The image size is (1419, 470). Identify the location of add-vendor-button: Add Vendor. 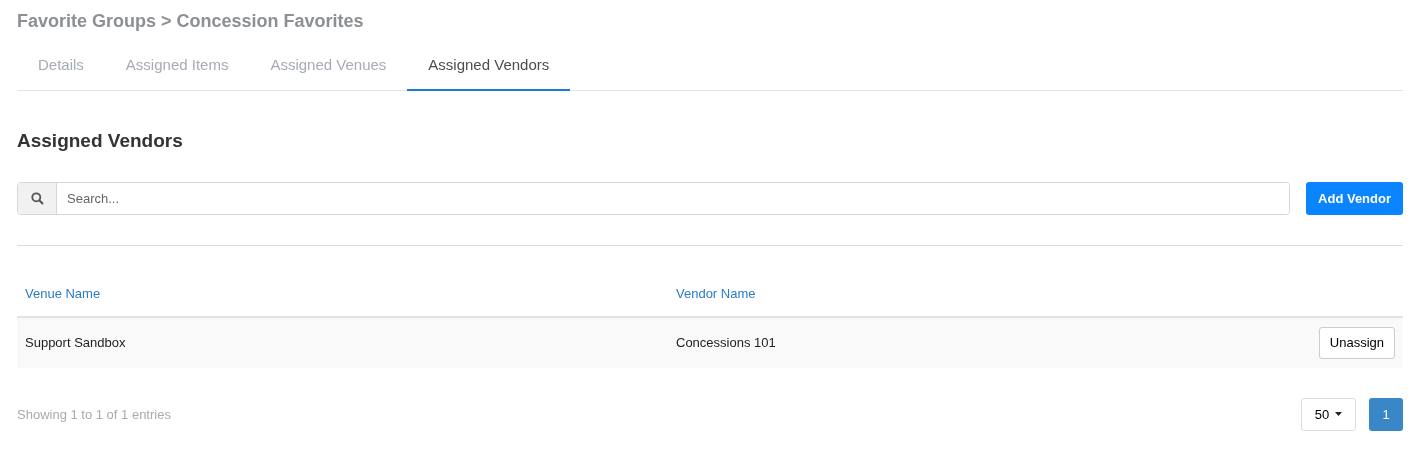
(1354, 199).